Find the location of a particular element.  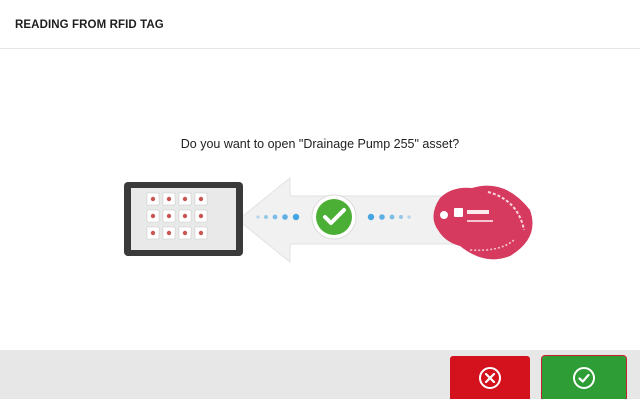

close-circle-icon is located at coordinates (490, 377).